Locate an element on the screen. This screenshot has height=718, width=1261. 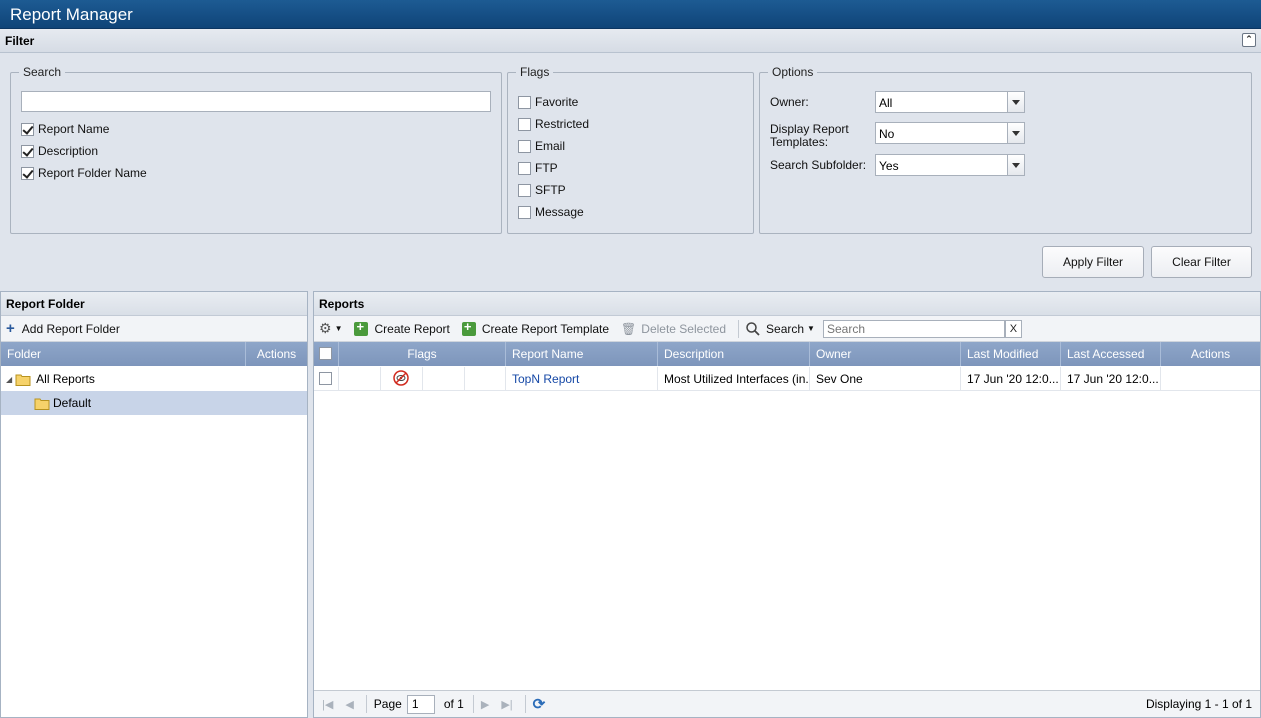
search-option-report-name: Report Name is located at coordinates (65, 129).